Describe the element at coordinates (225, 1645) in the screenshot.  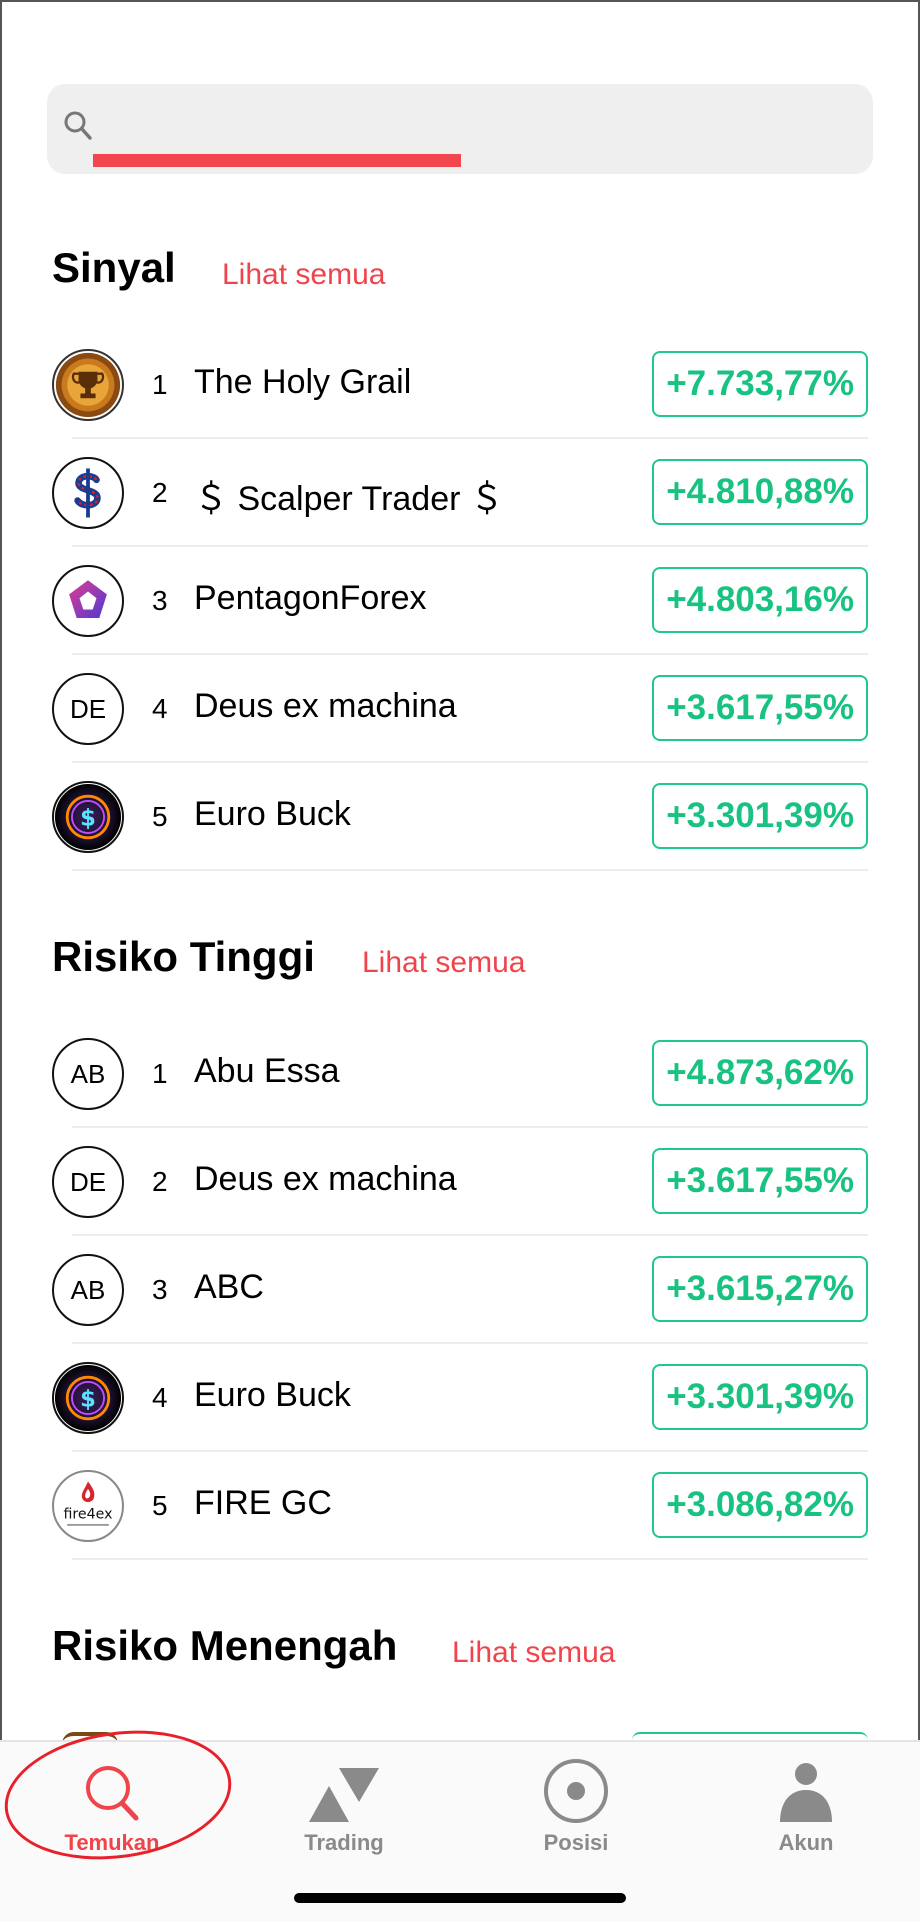
I see `section-title-risiko-menengah: Risiko Menengah` at that location.